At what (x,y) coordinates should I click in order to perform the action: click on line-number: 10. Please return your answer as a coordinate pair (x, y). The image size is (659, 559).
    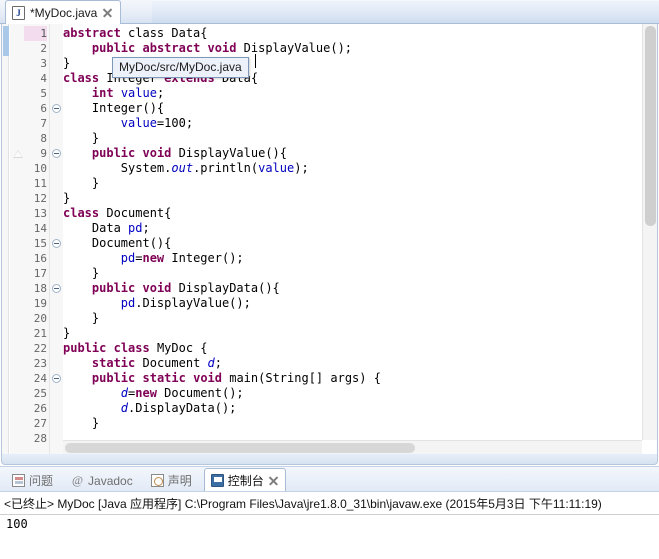
    Looking at the image, I should click on (40, 168).